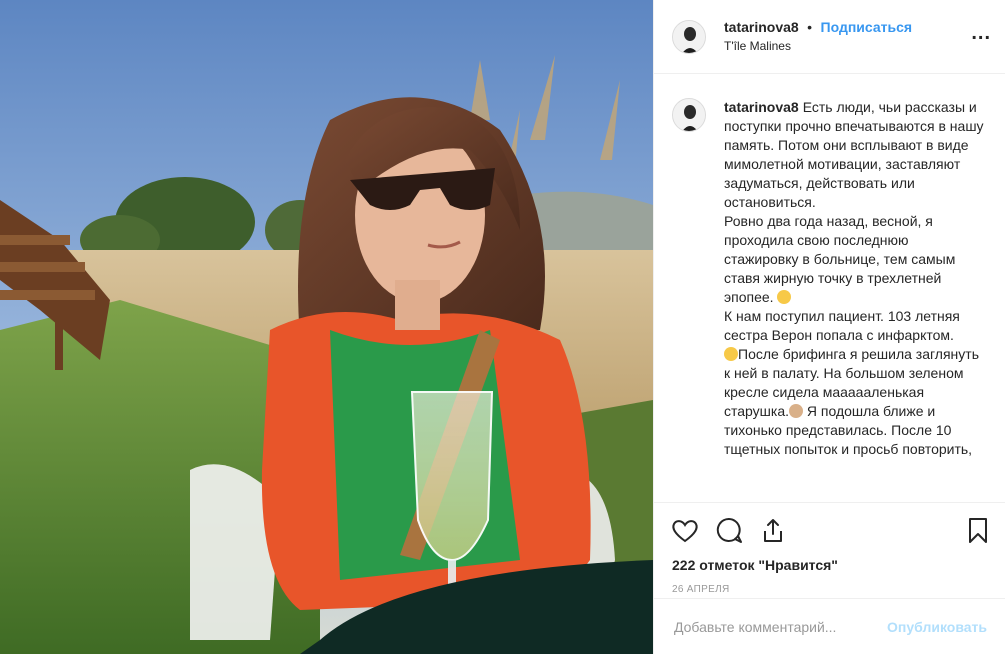  Describe the element at coordinates (796, 411) in the screenshot. I see `monkey-emoji-icon` at that location.